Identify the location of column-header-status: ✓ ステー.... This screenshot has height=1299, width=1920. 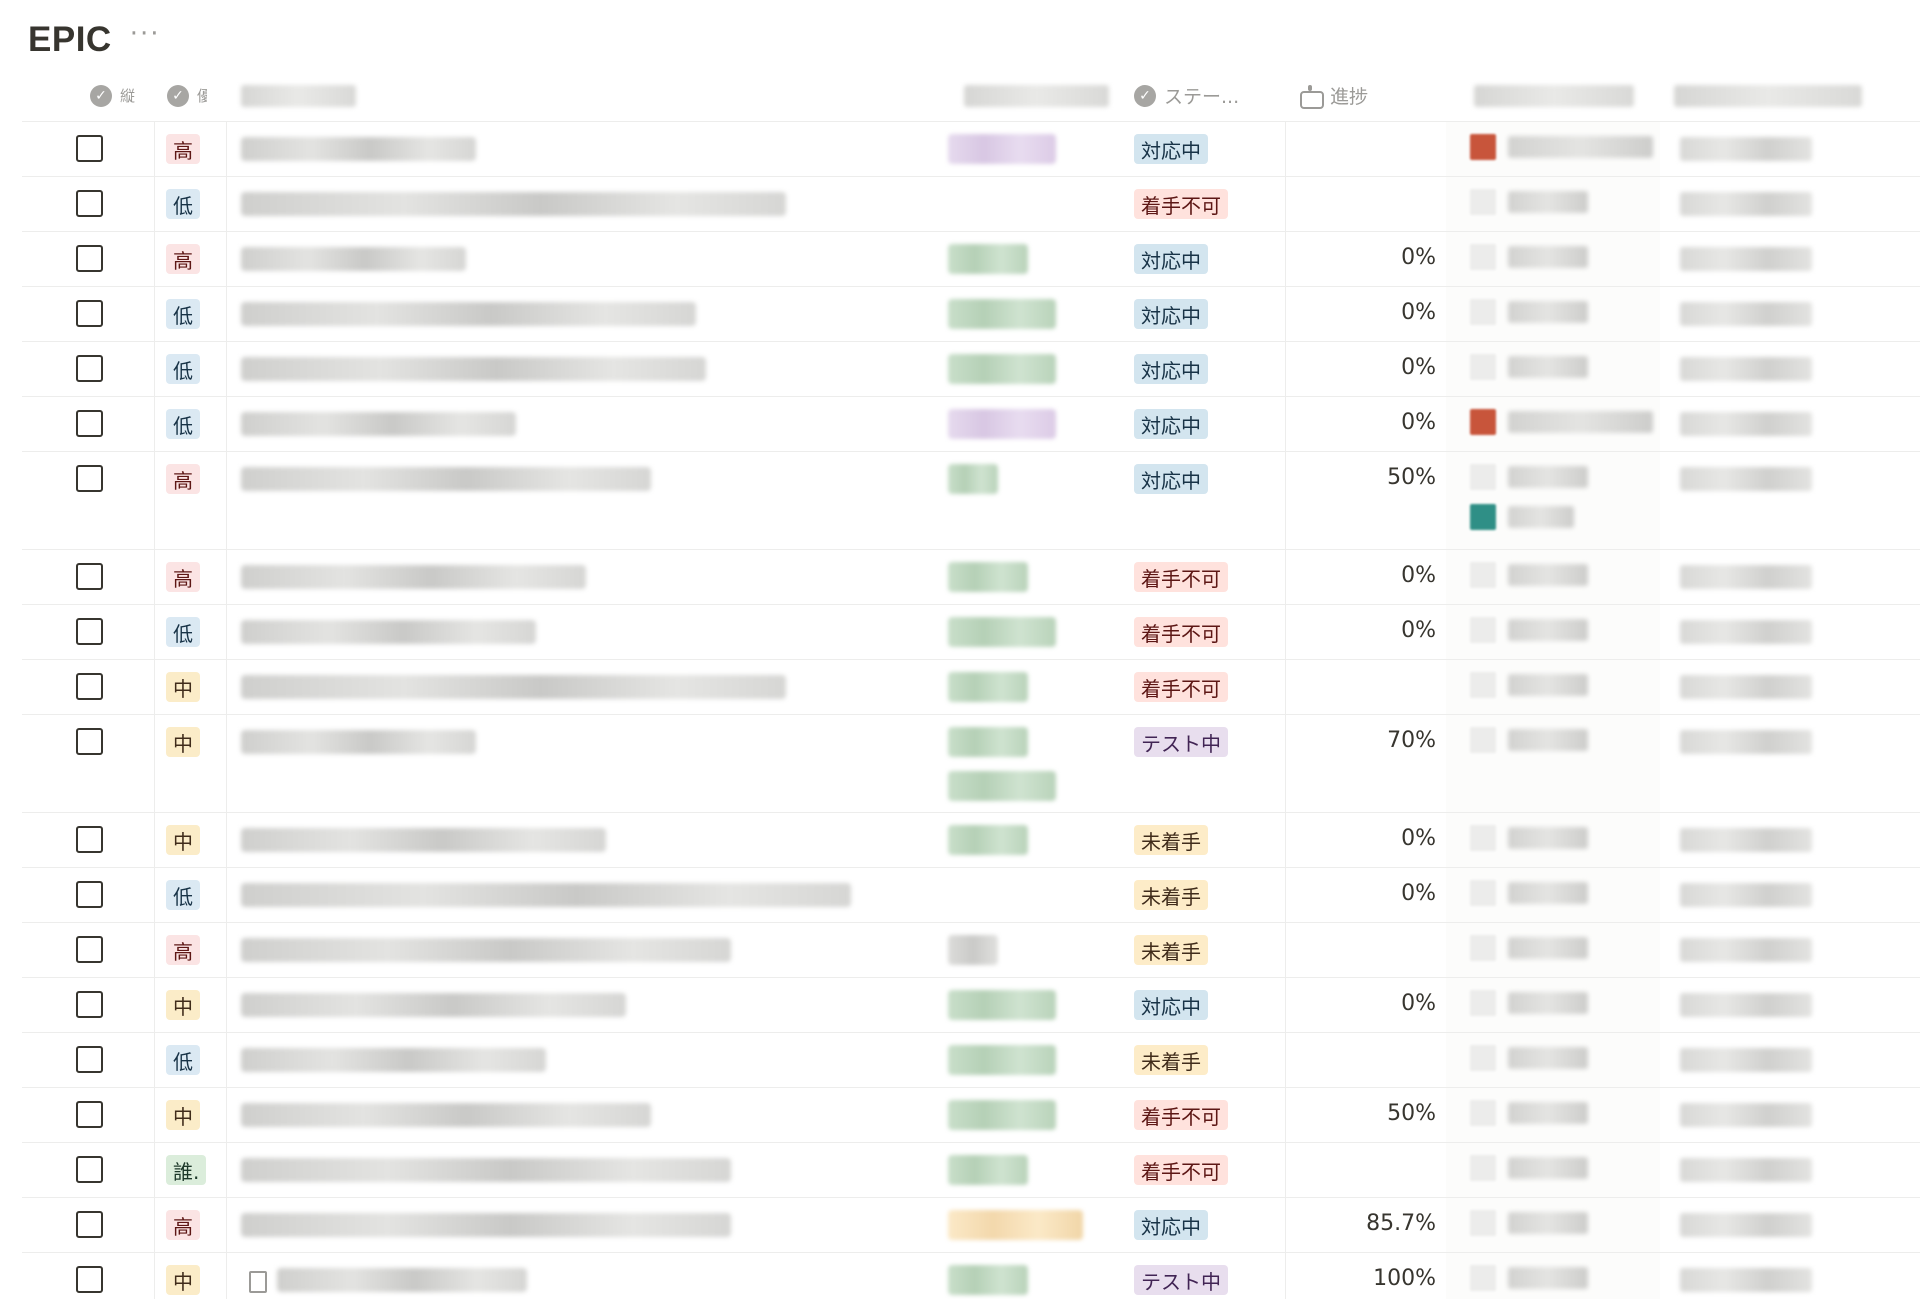
(1204, 95).